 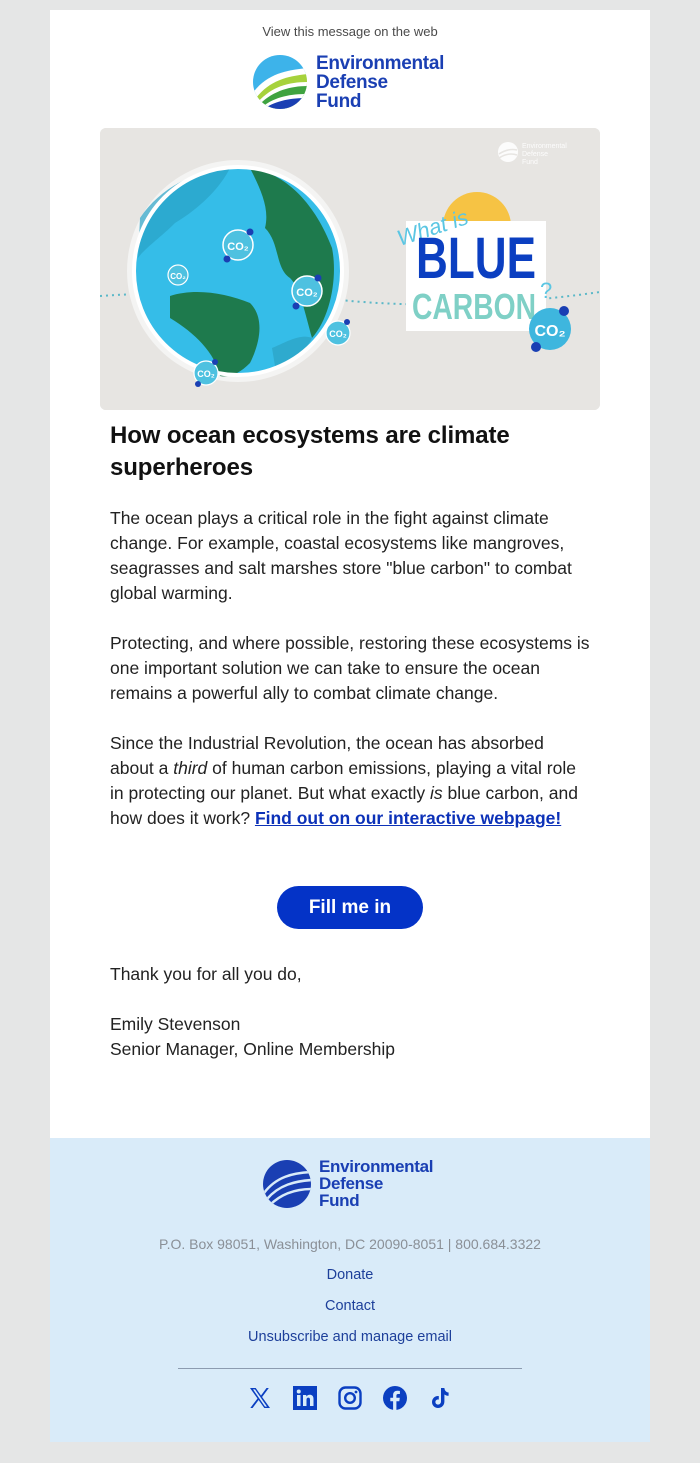 I want to click on footer-logo-wordmark: Environmental Defense Fund, so click(x=376, y=1183).